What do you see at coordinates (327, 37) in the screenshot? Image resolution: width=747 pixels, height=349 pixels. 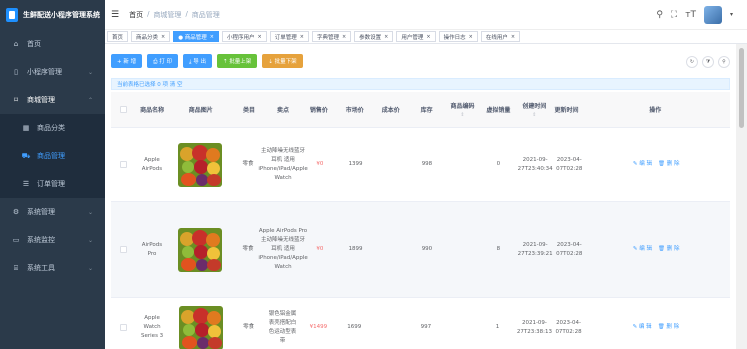 I see `tag-label: 字典管理` at bounding box center [327, 37].